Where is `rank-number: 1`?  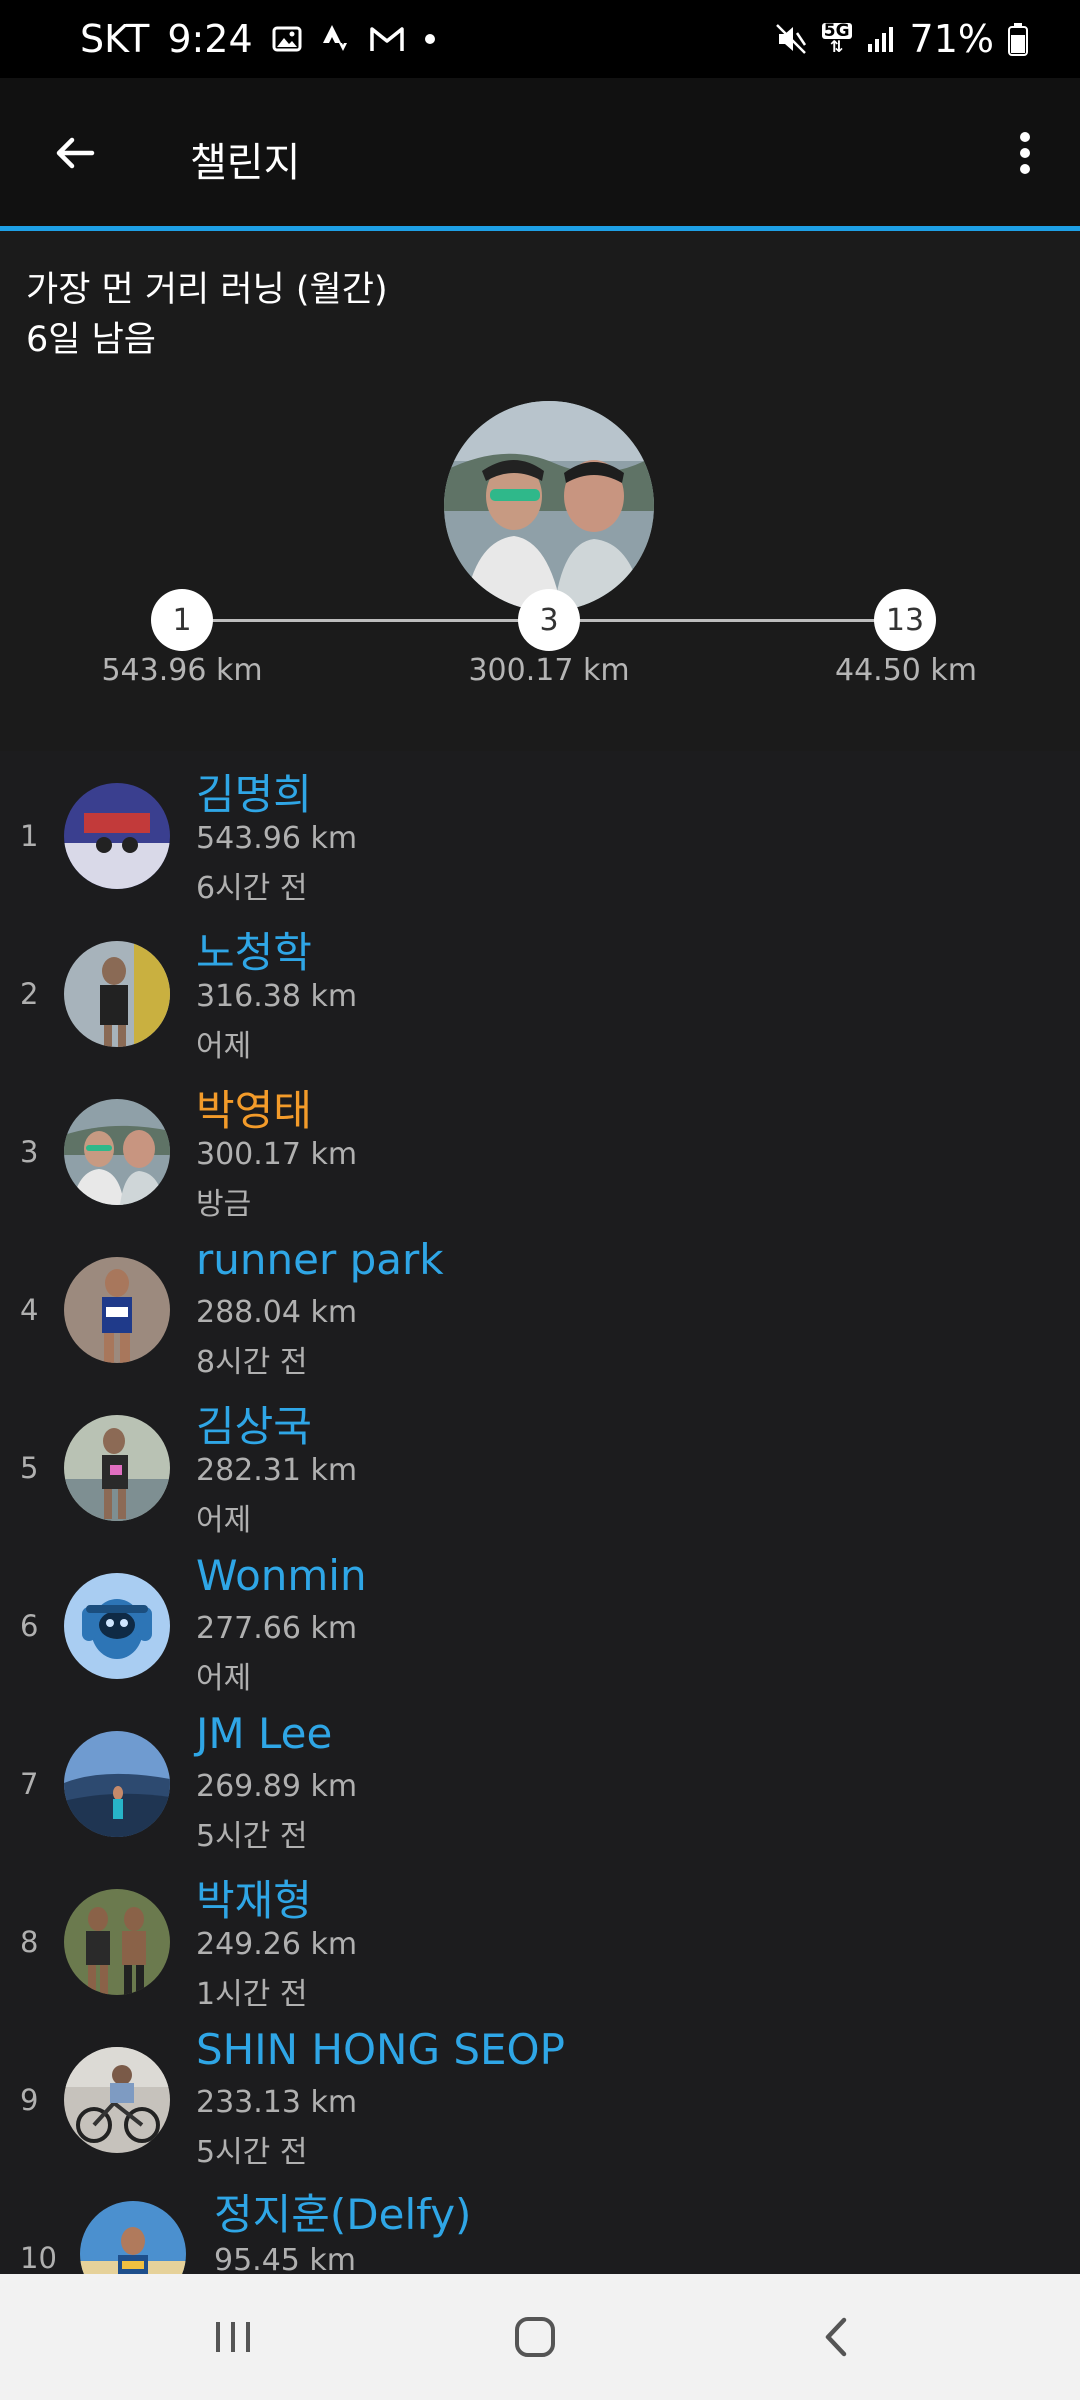 rank-number: 1 is located at coordinates (29, 836).